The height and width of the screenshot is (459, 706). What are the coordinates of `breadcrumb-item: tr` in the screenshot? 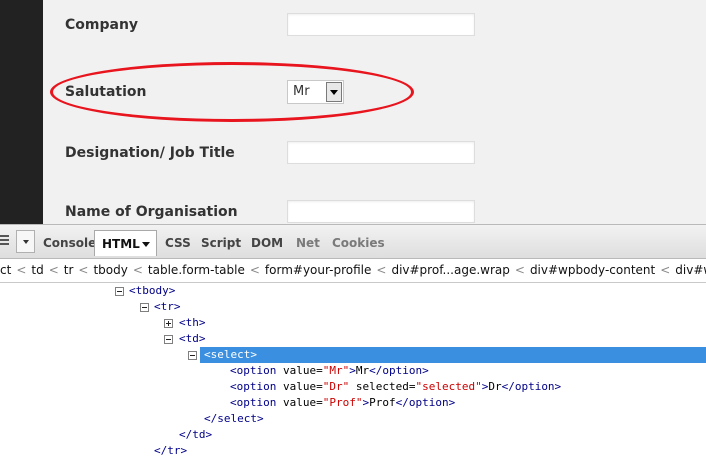 It's located at (69, 270).